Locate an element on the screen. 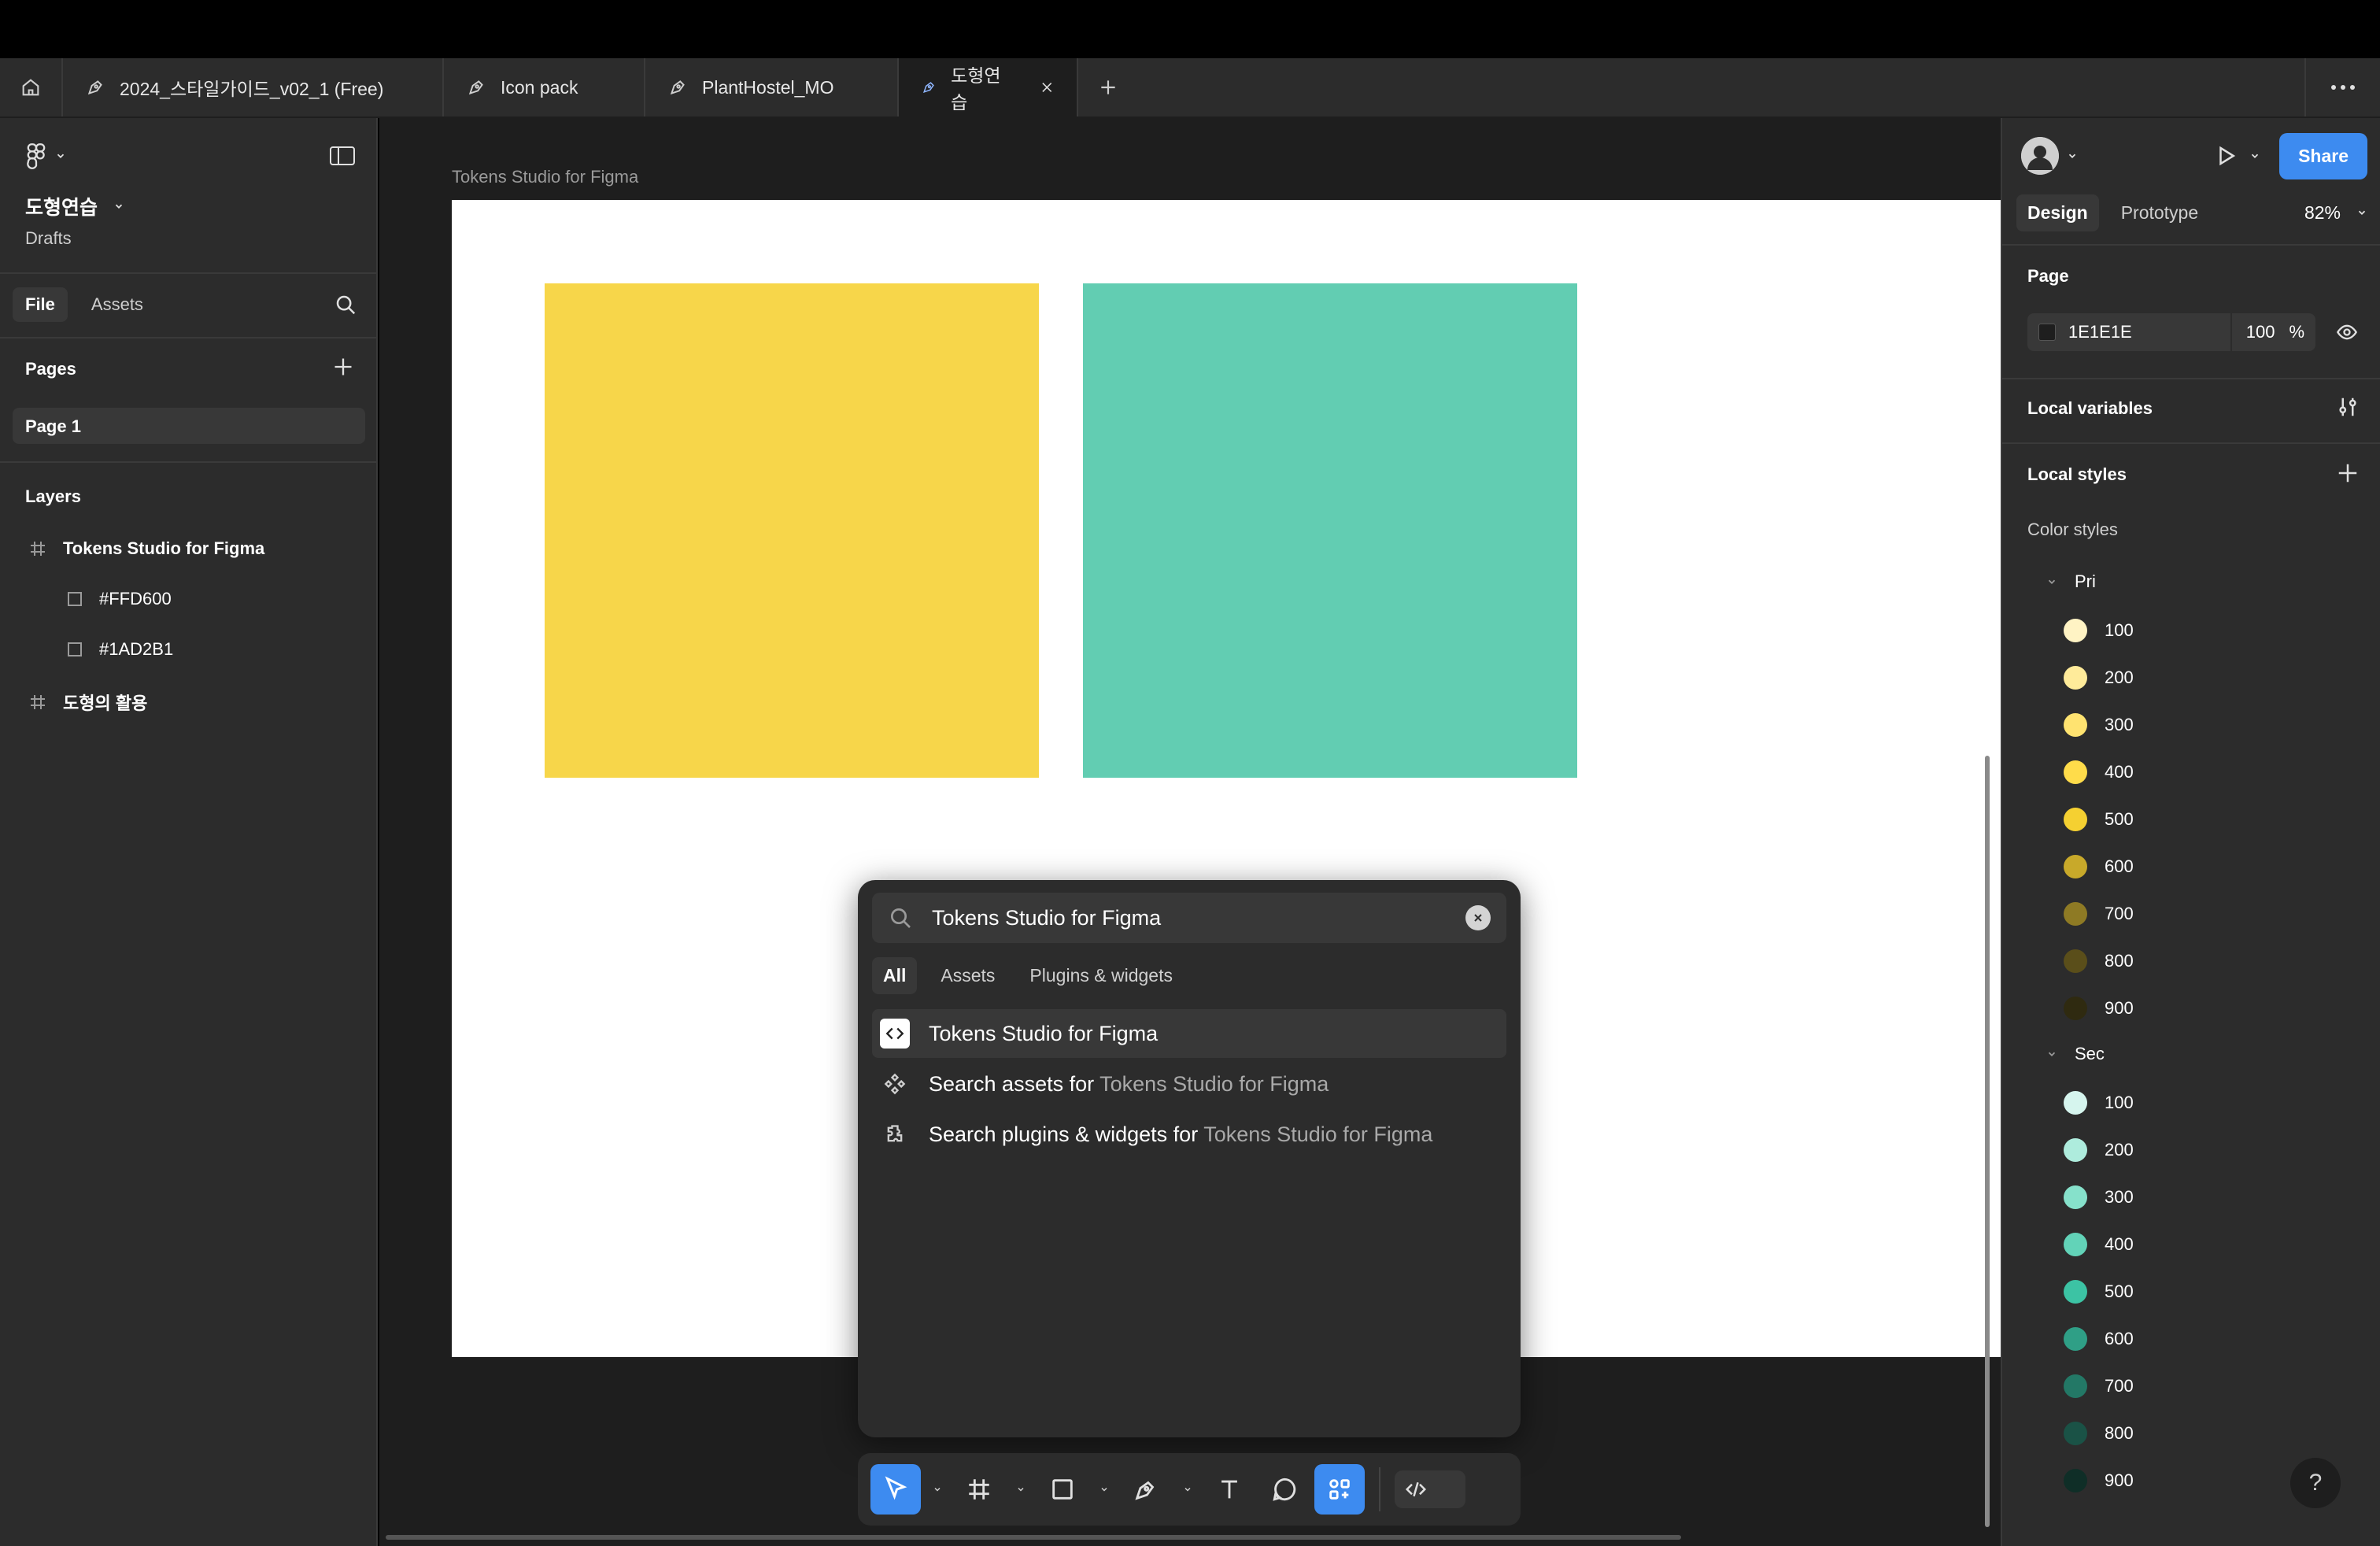 This screenshot has width=2380, height=1546. vertical-scrollbar is located at coordinates (1987, 1141).